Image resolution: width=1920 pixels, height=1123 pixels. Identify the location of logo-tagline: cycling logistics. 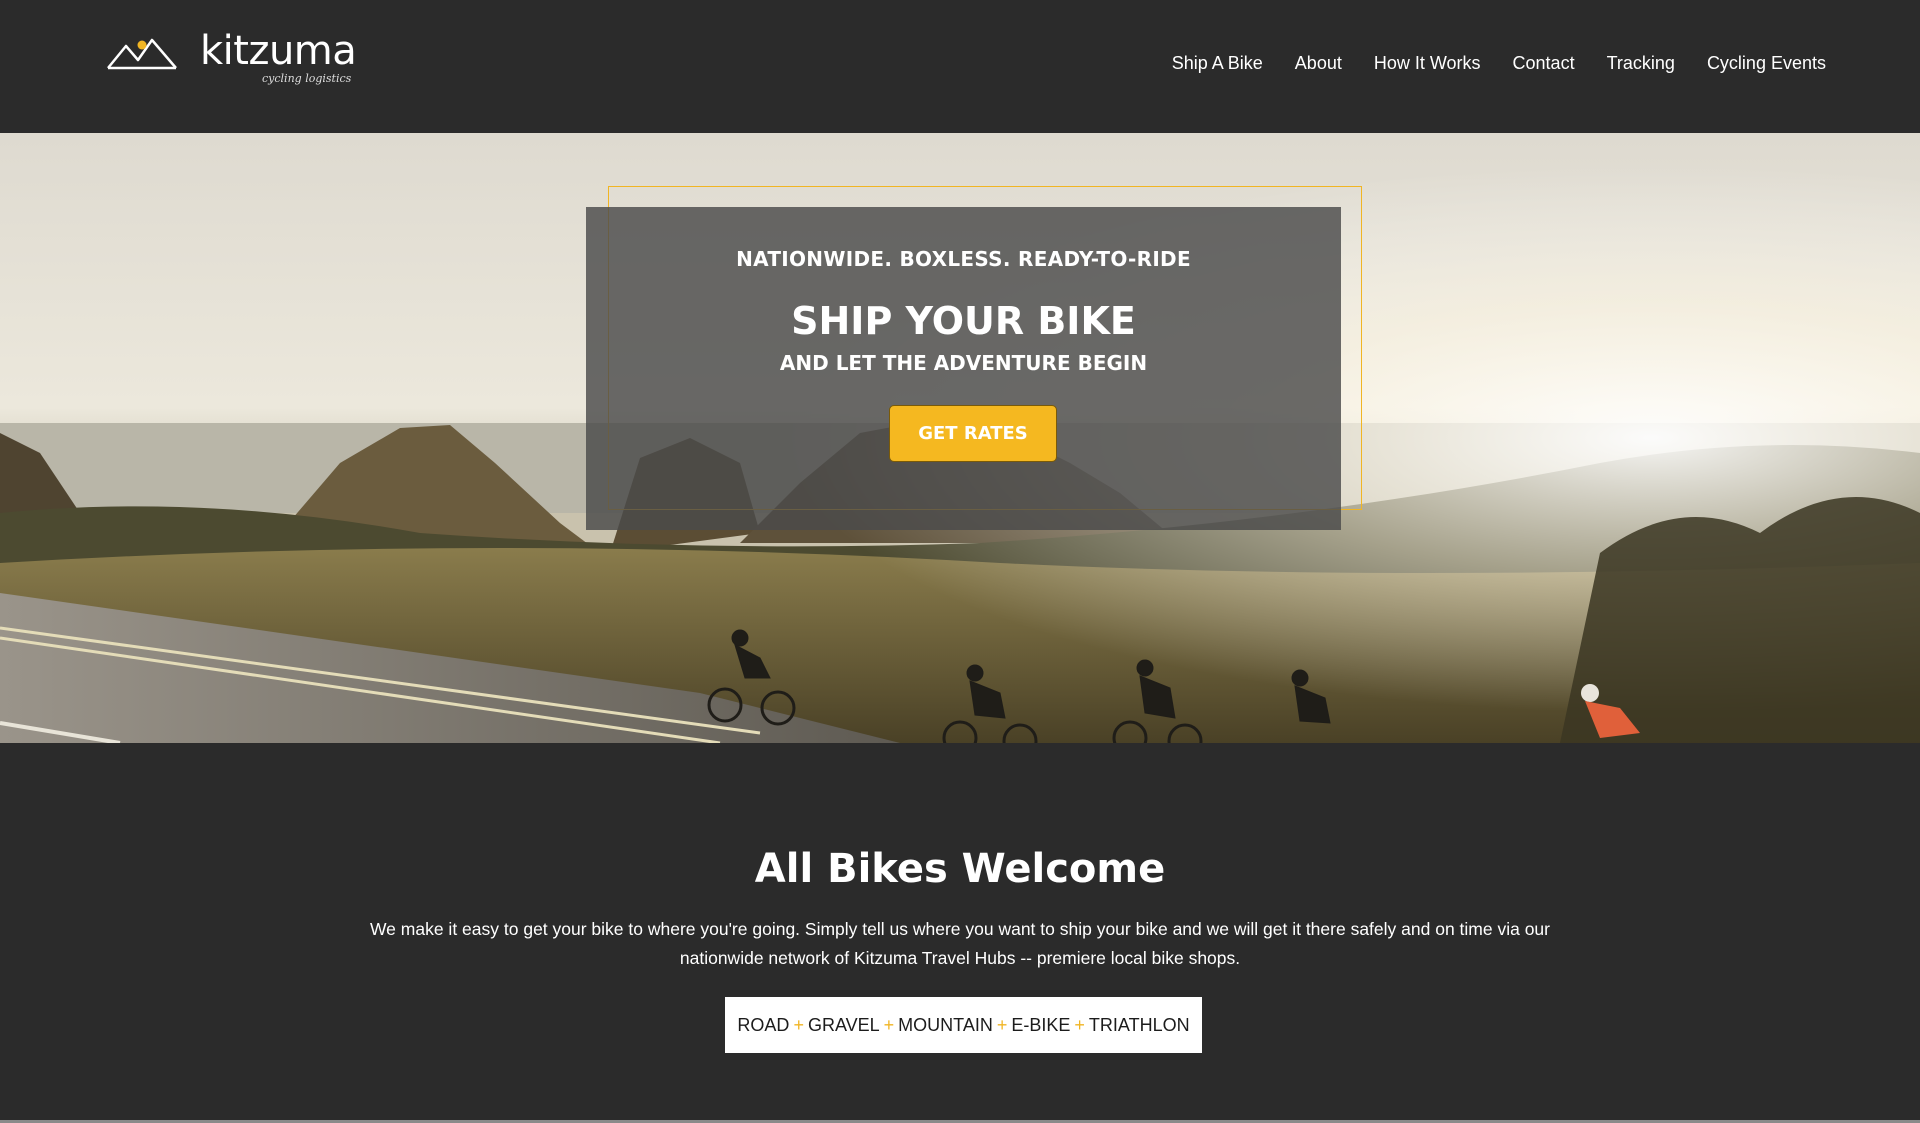
(307, 78).